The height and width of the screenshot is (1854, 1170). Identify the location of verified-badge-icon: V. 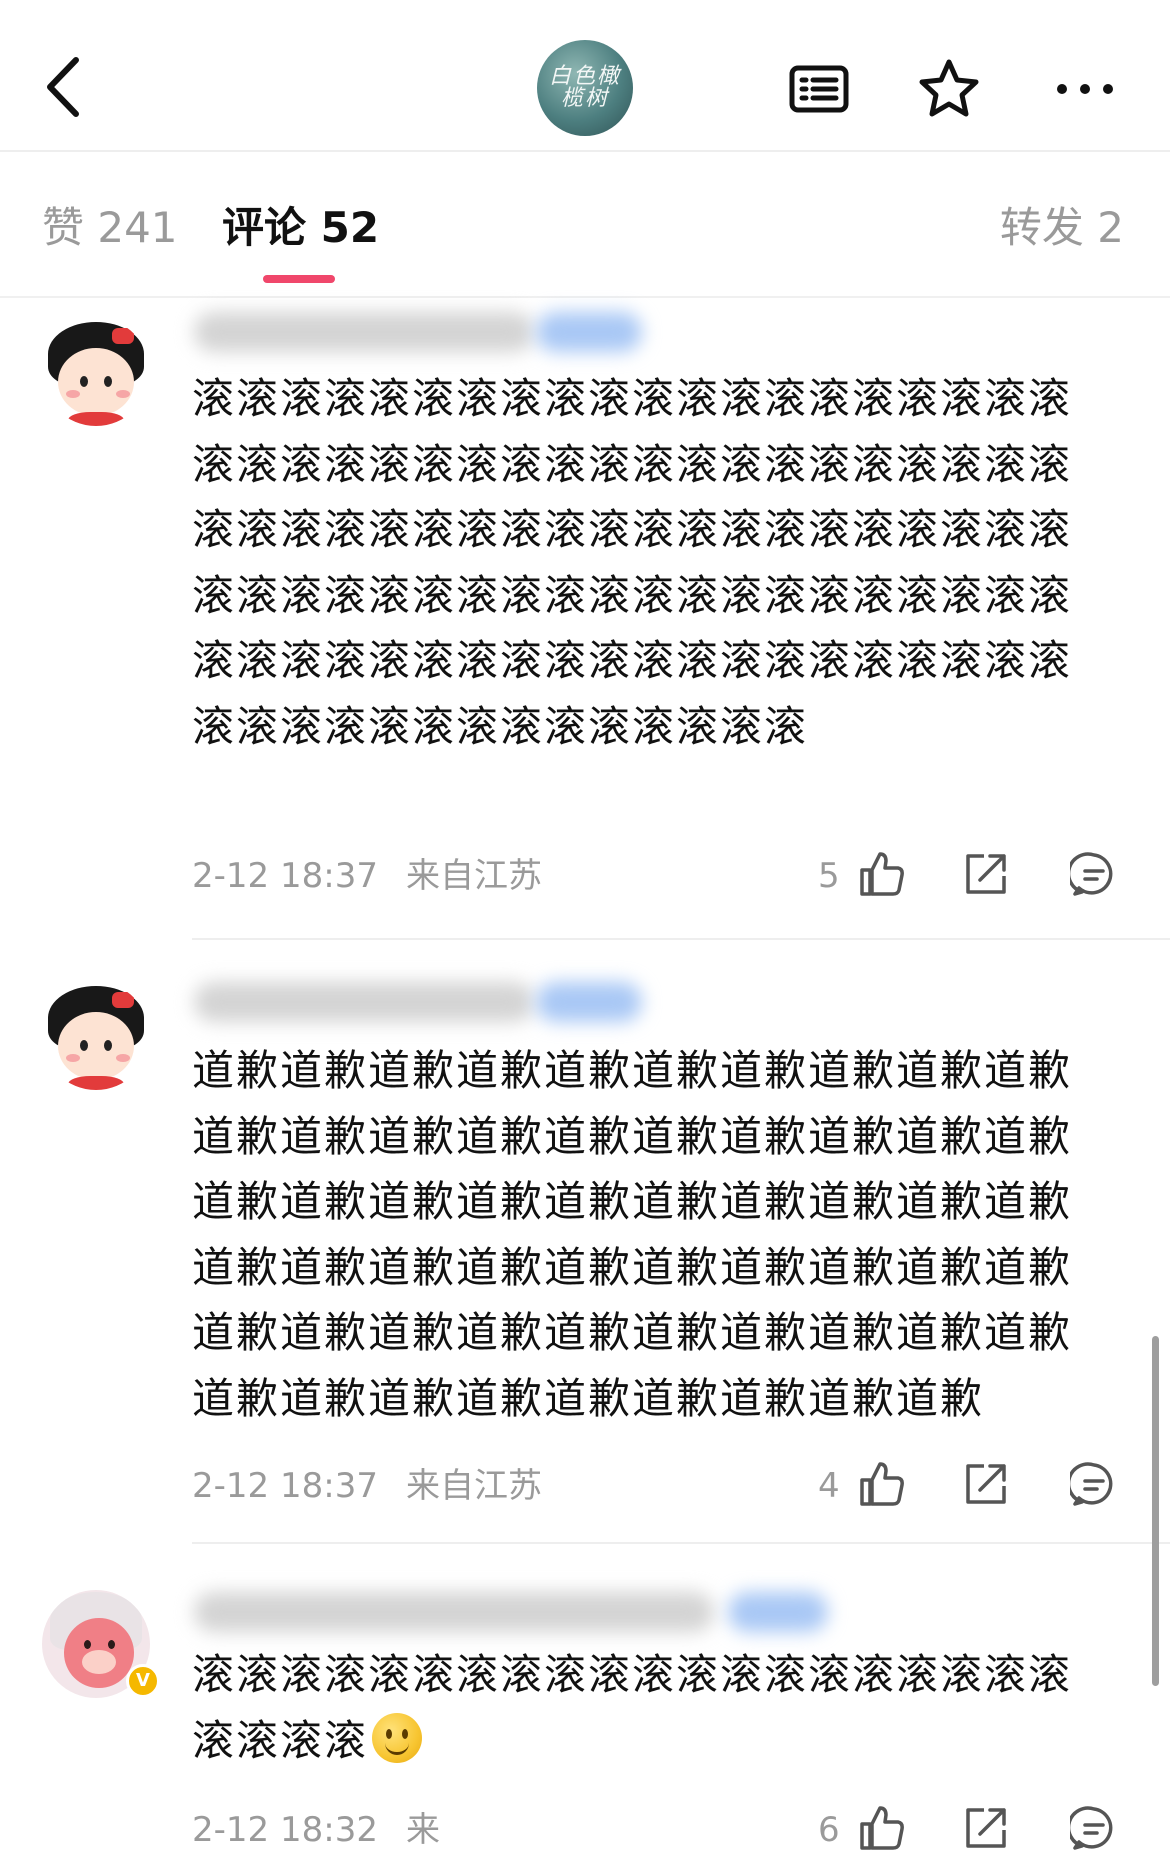
(143, 1681).